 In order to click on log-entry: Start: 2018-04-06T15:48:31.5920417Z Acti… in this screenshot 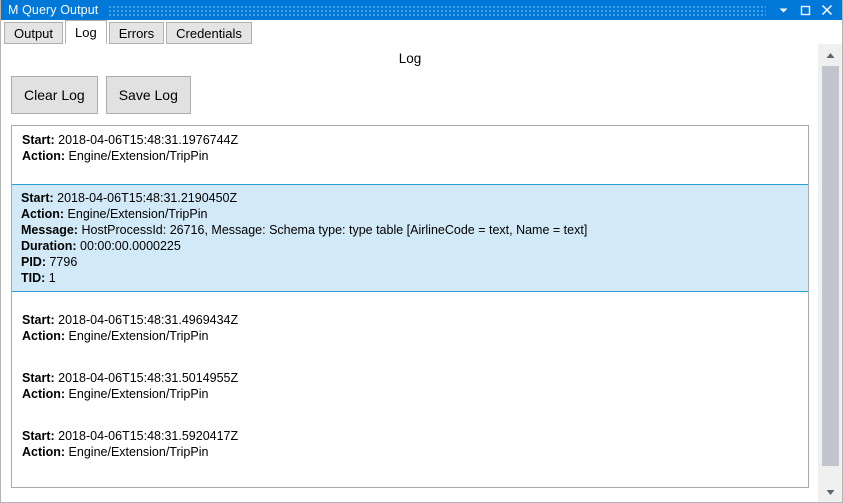, I will do `click(410, 444)`.